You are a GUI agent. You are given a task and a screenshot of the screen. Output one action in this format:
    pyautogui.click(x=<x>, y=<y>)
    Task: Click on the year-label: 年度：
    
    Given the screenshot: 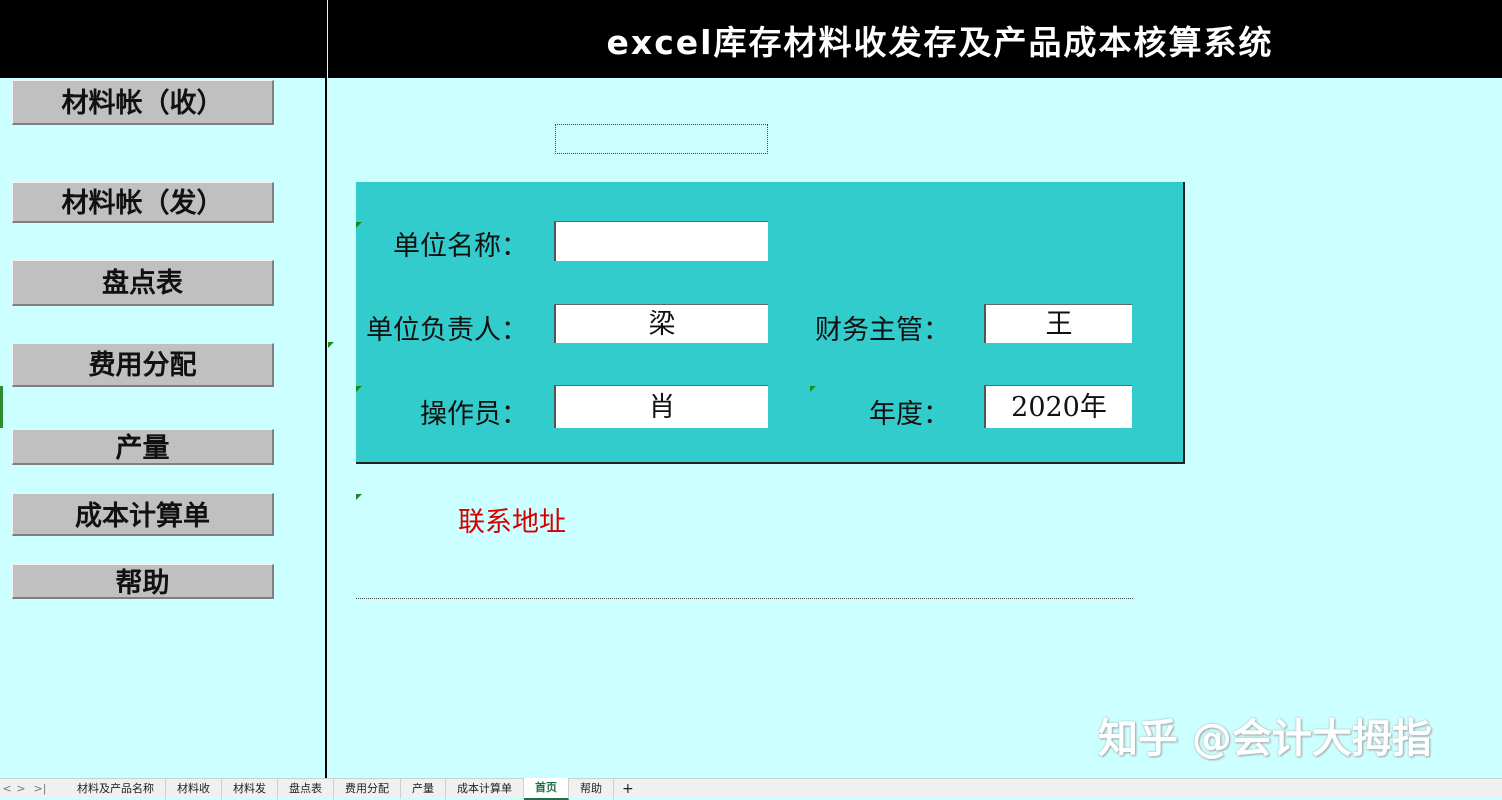 What is the action you would take?
    pyautogui.click(x=909, y=414)
    